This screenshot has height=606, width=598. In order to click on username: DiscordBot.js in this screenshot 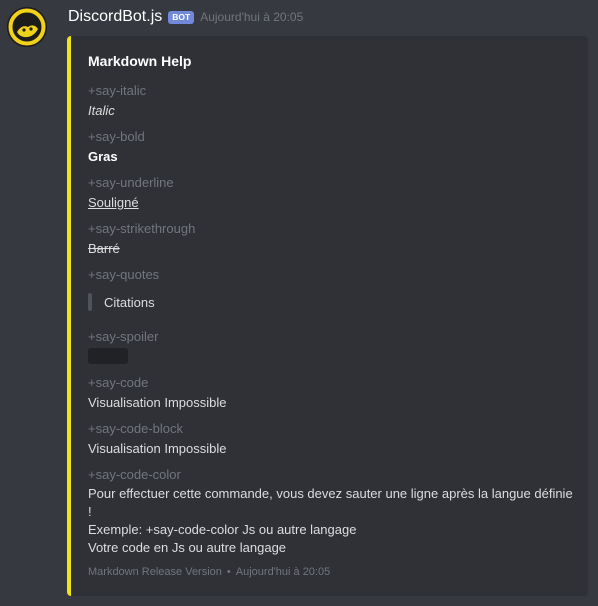, I will do `click(115, 17)`.